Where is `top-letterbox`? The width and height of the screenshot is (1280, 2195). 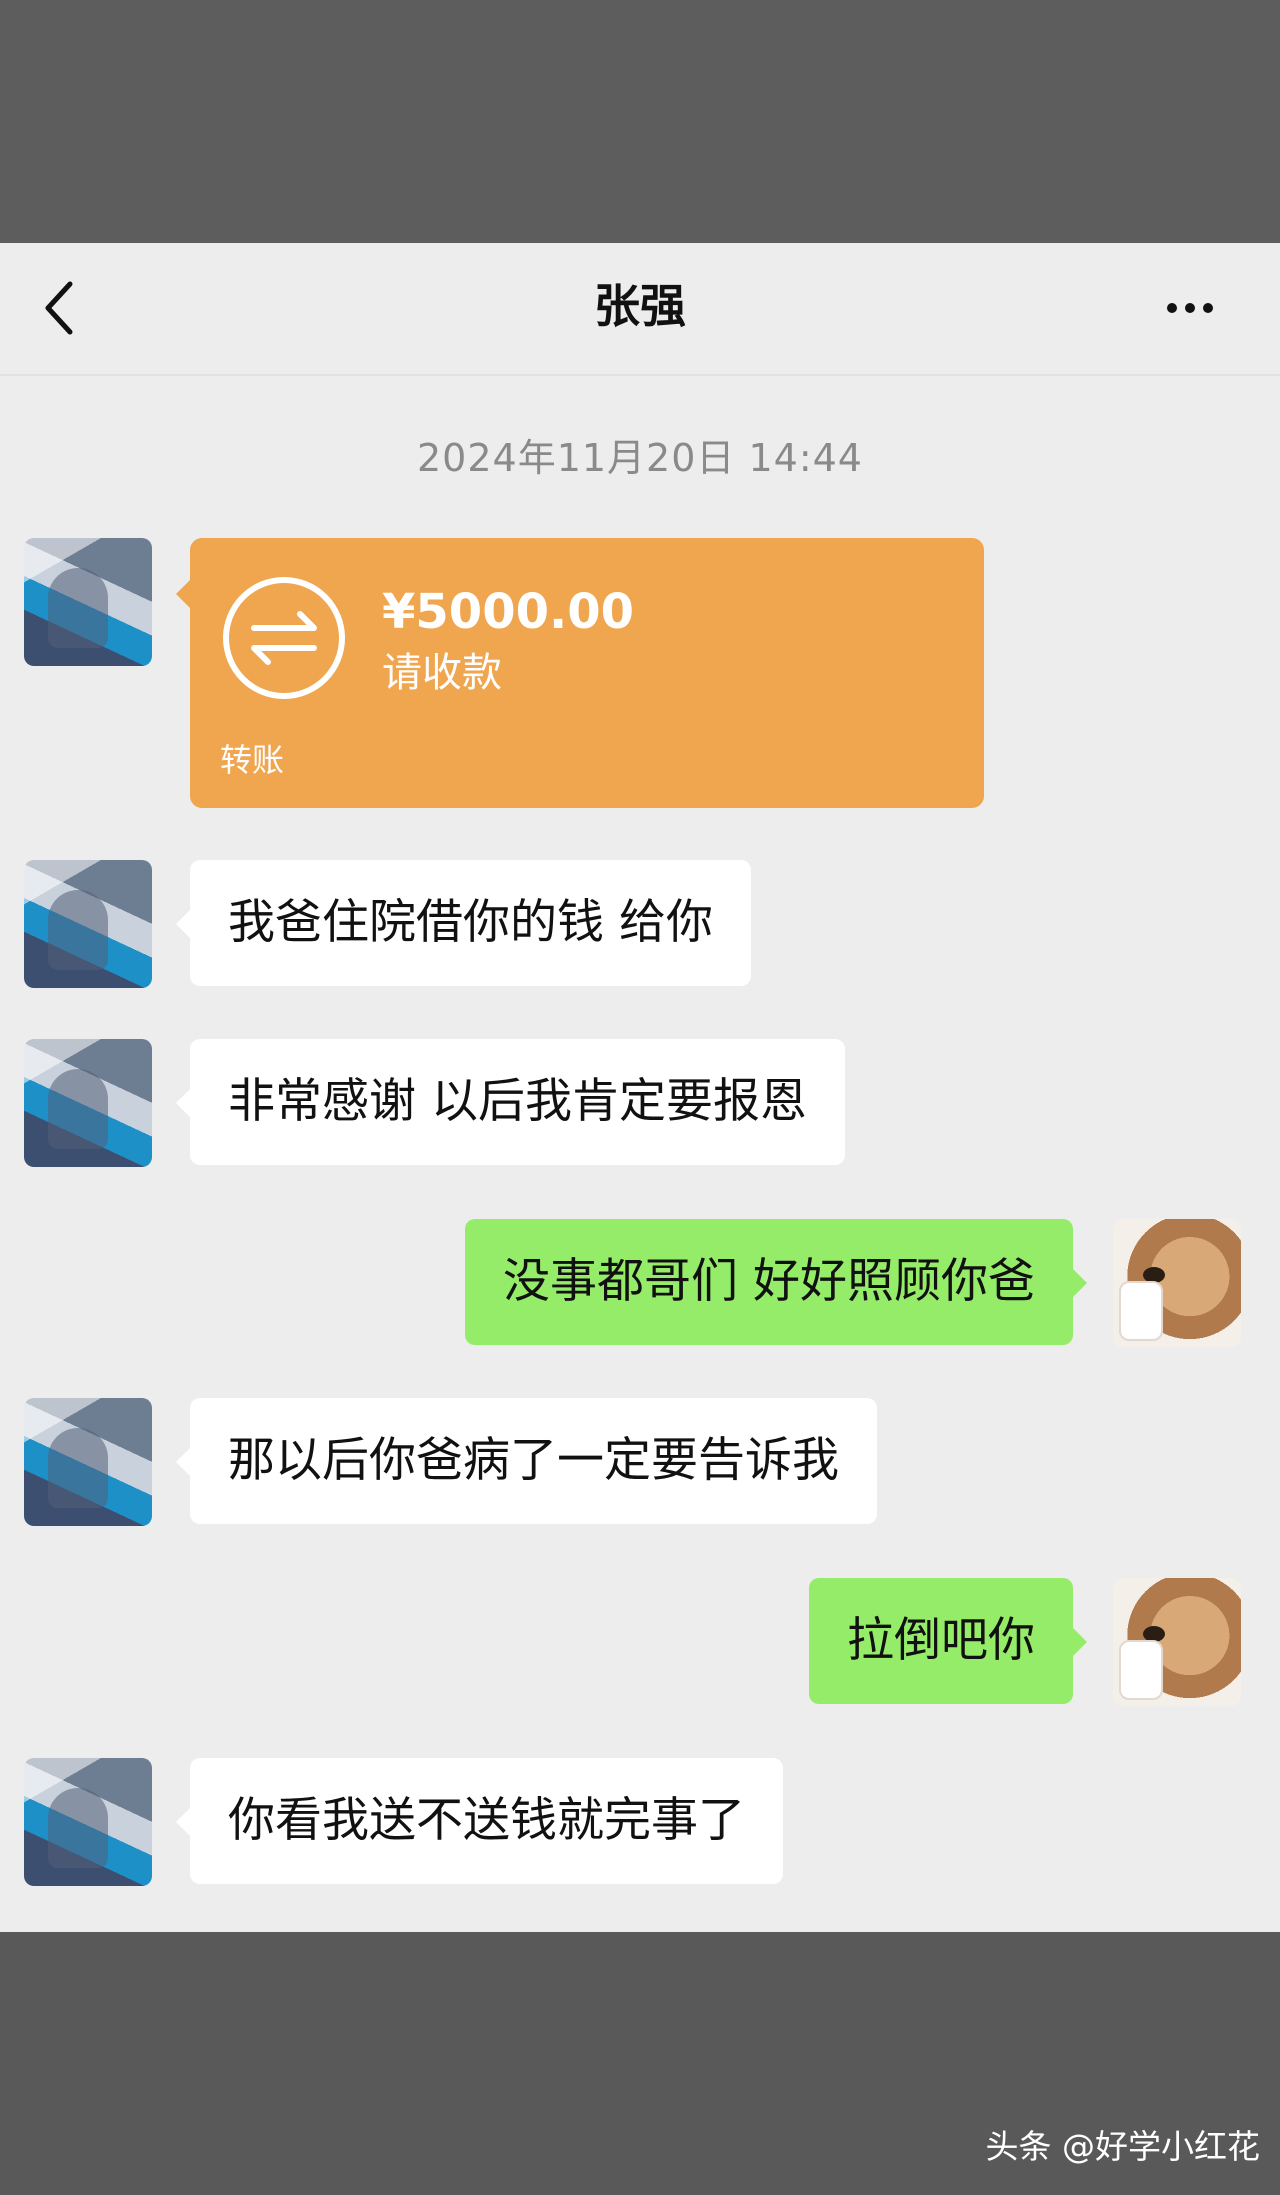 top-letterbox is located at coordinates (640, 121).